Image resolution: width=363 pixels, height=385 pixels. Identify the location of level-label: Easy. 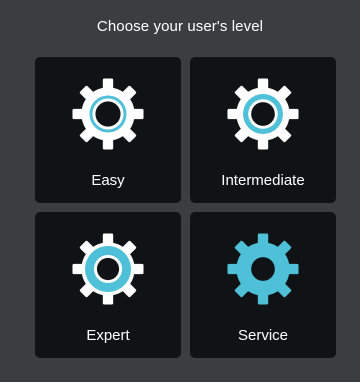
(108, 180).